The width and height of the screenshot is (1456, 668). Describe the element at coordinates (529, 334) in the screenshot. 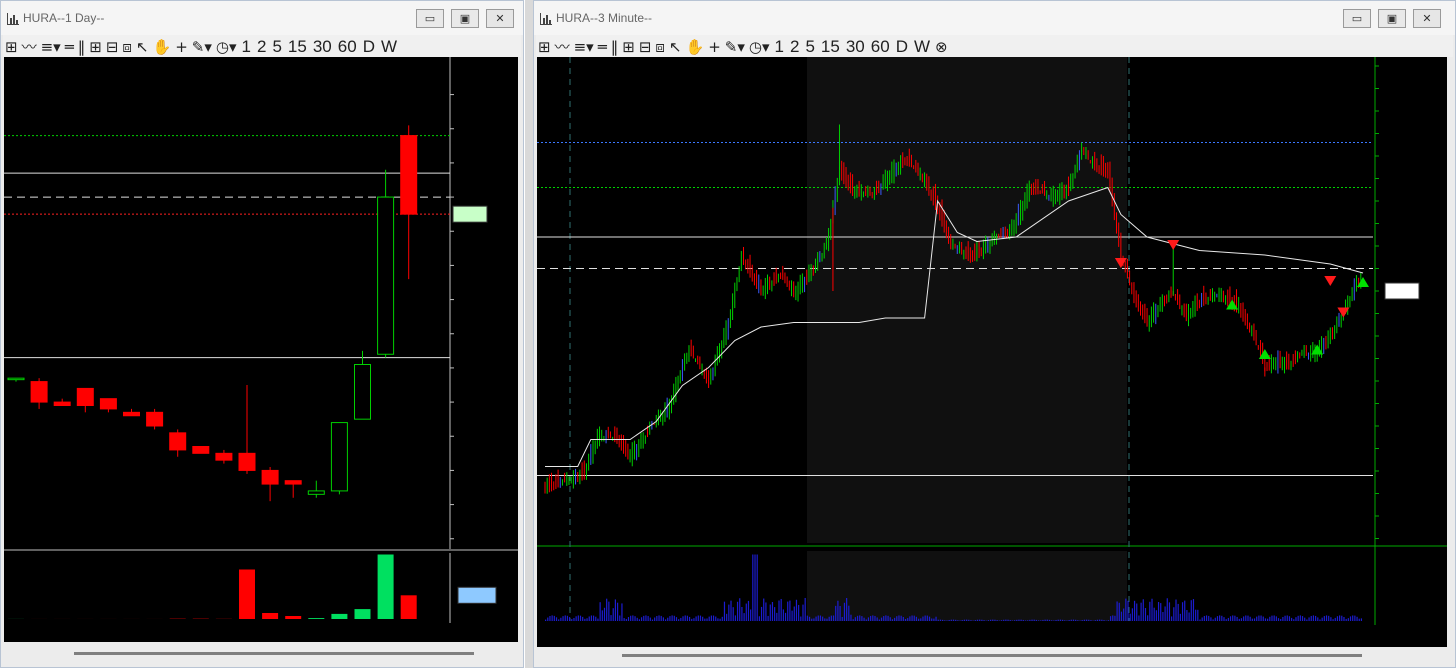

I see `window-scrollbar` at that location.